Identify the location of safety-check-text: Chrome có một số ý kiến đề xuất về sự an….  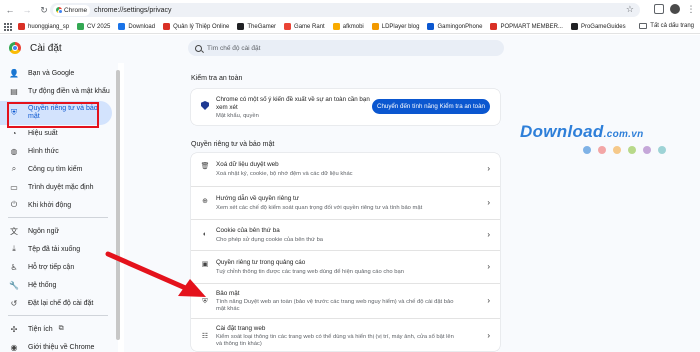
(293, 103).